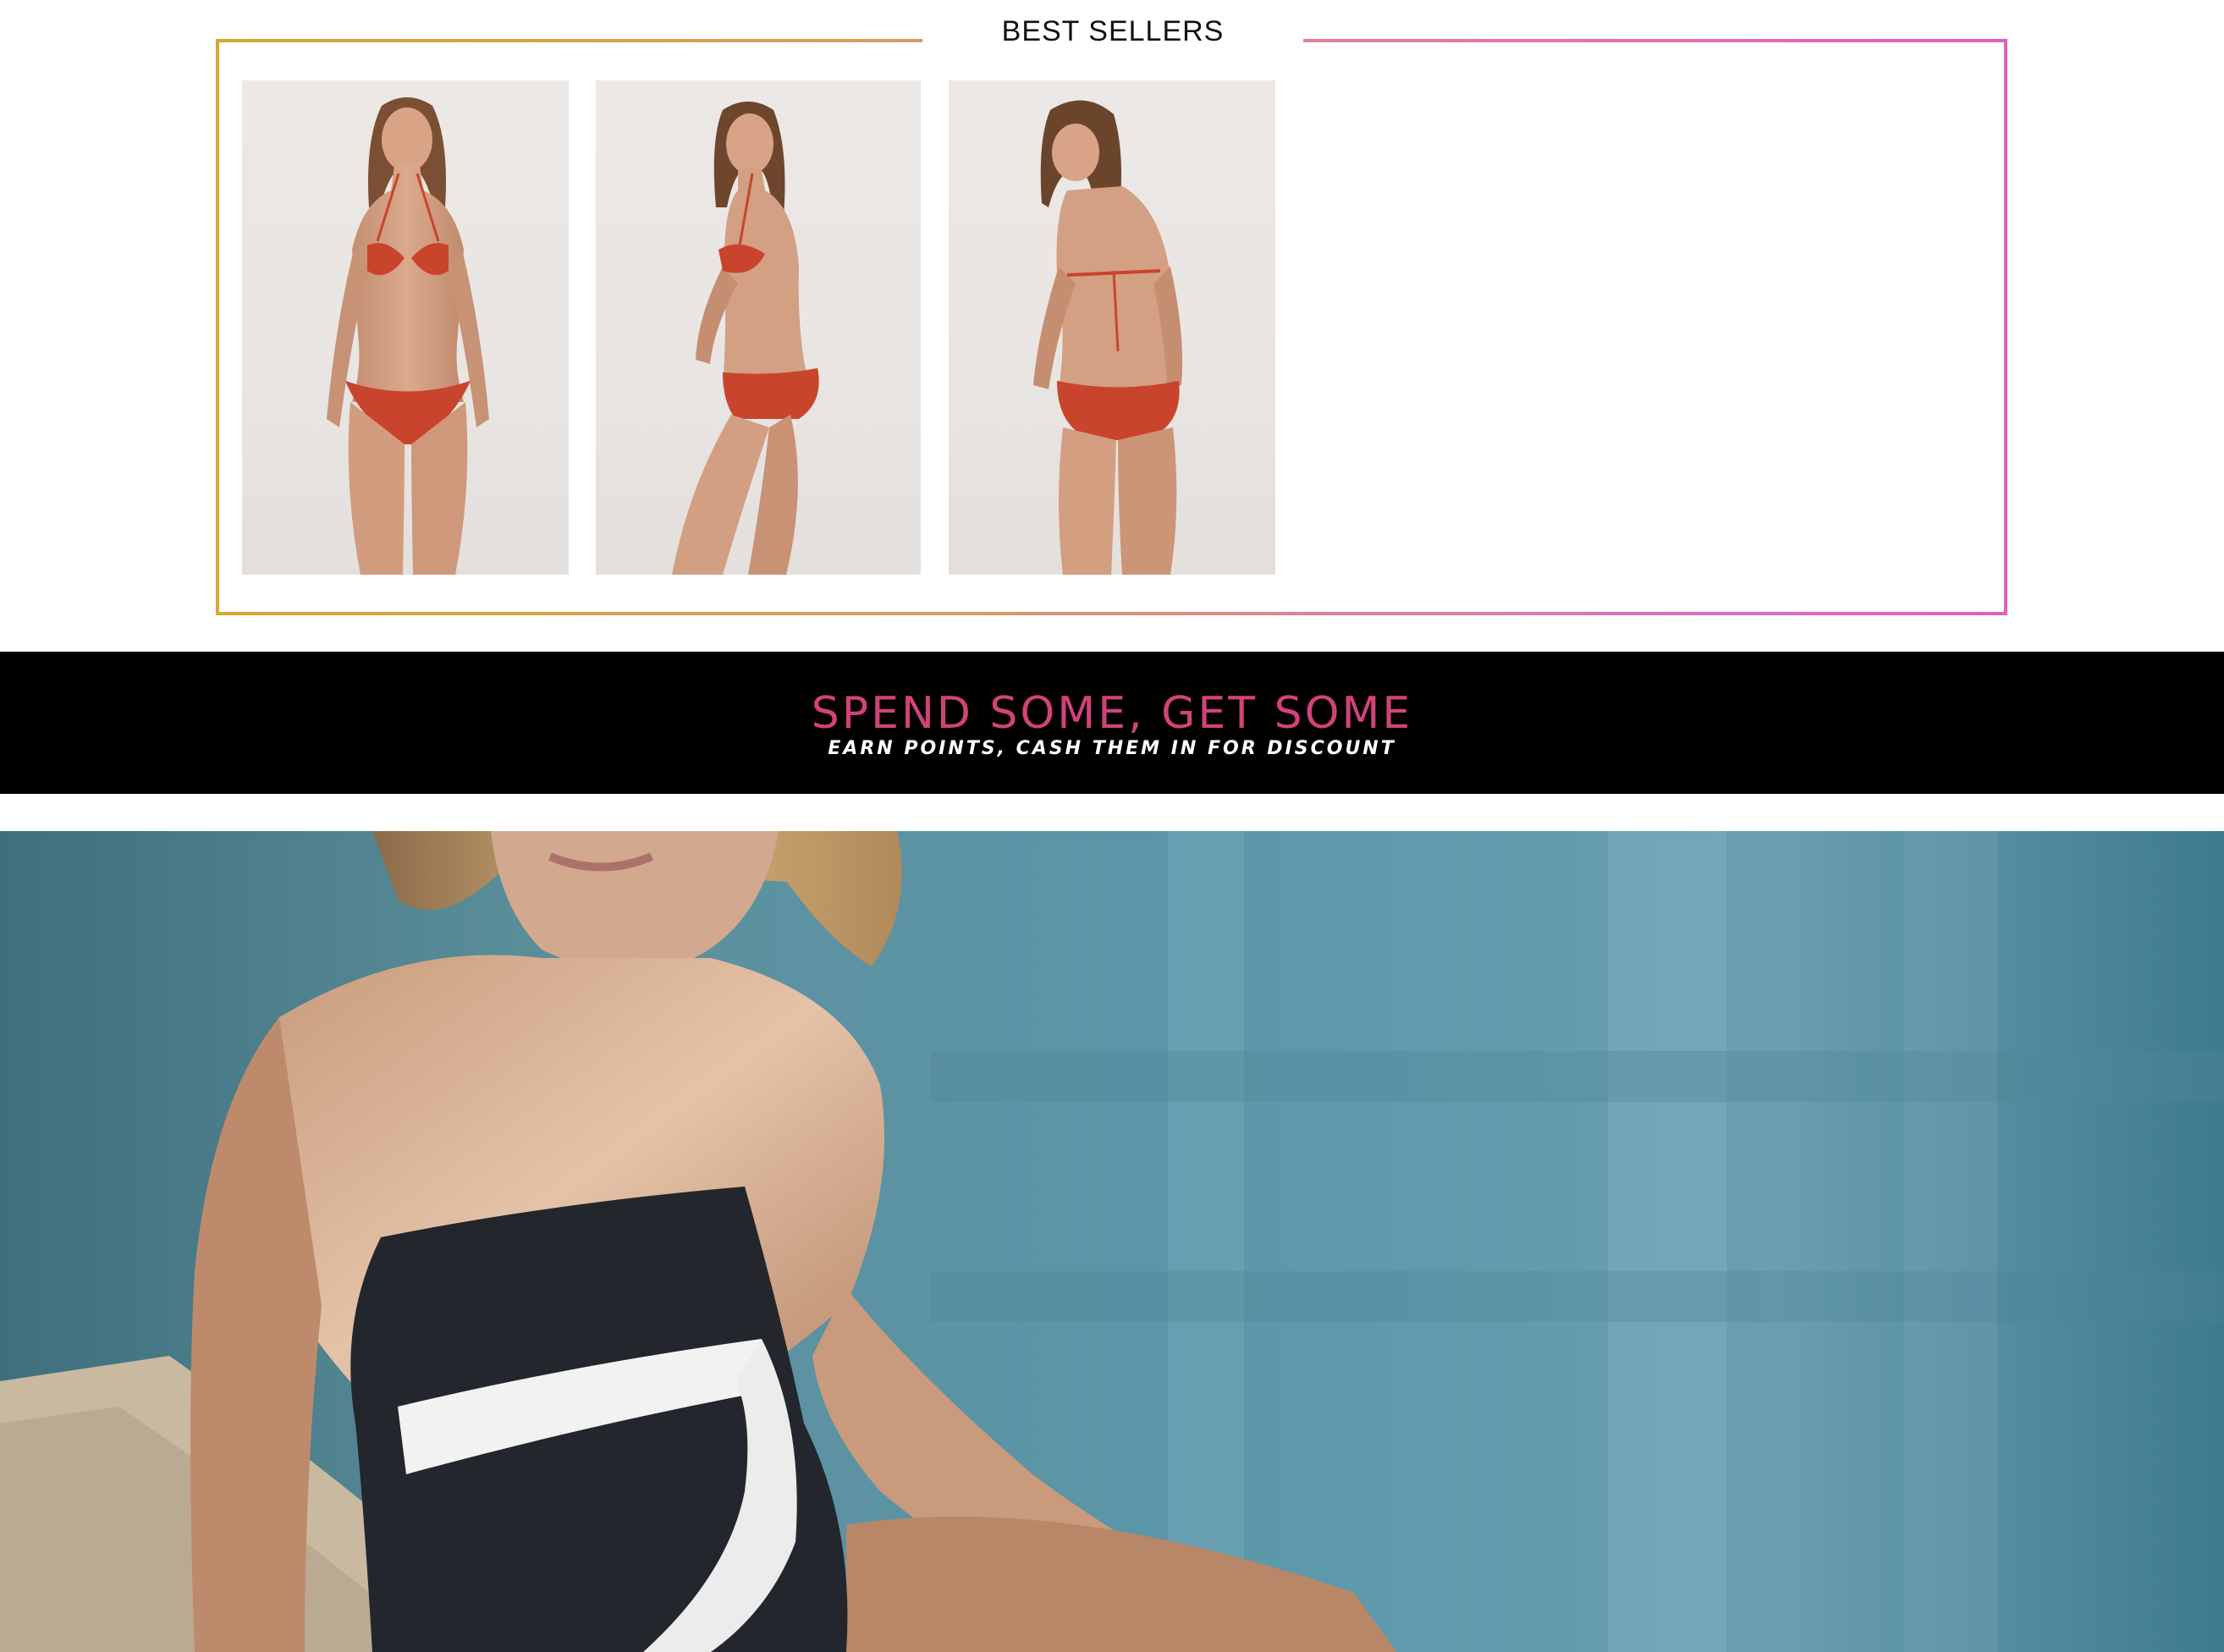 This screenshot has width=2224, height=1652. Describe the element at coordinates (1108, 337) in the screenshot. I see `product-image-back` at that location.